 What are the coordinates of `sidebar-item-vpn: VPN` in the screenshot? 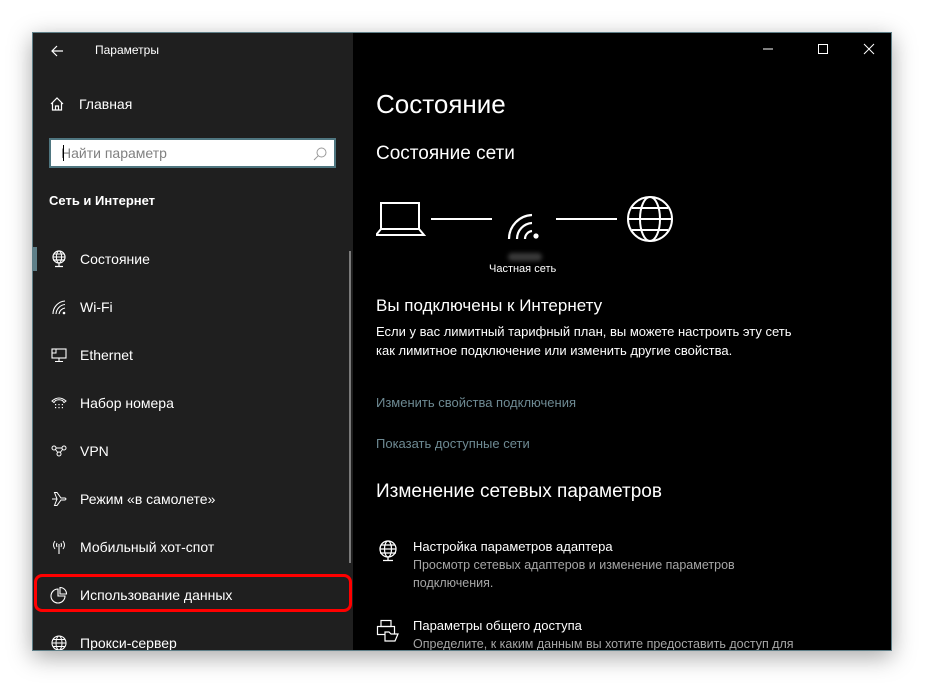 It's located at (192, 451).